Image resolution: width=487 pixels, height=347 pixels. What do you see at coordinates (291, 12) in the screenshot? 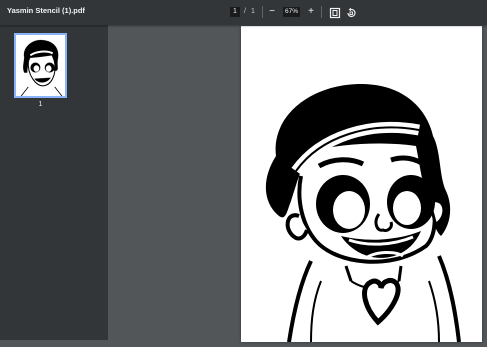
I see `zoom-level-input: 67%` at bounding box center [291, 12].